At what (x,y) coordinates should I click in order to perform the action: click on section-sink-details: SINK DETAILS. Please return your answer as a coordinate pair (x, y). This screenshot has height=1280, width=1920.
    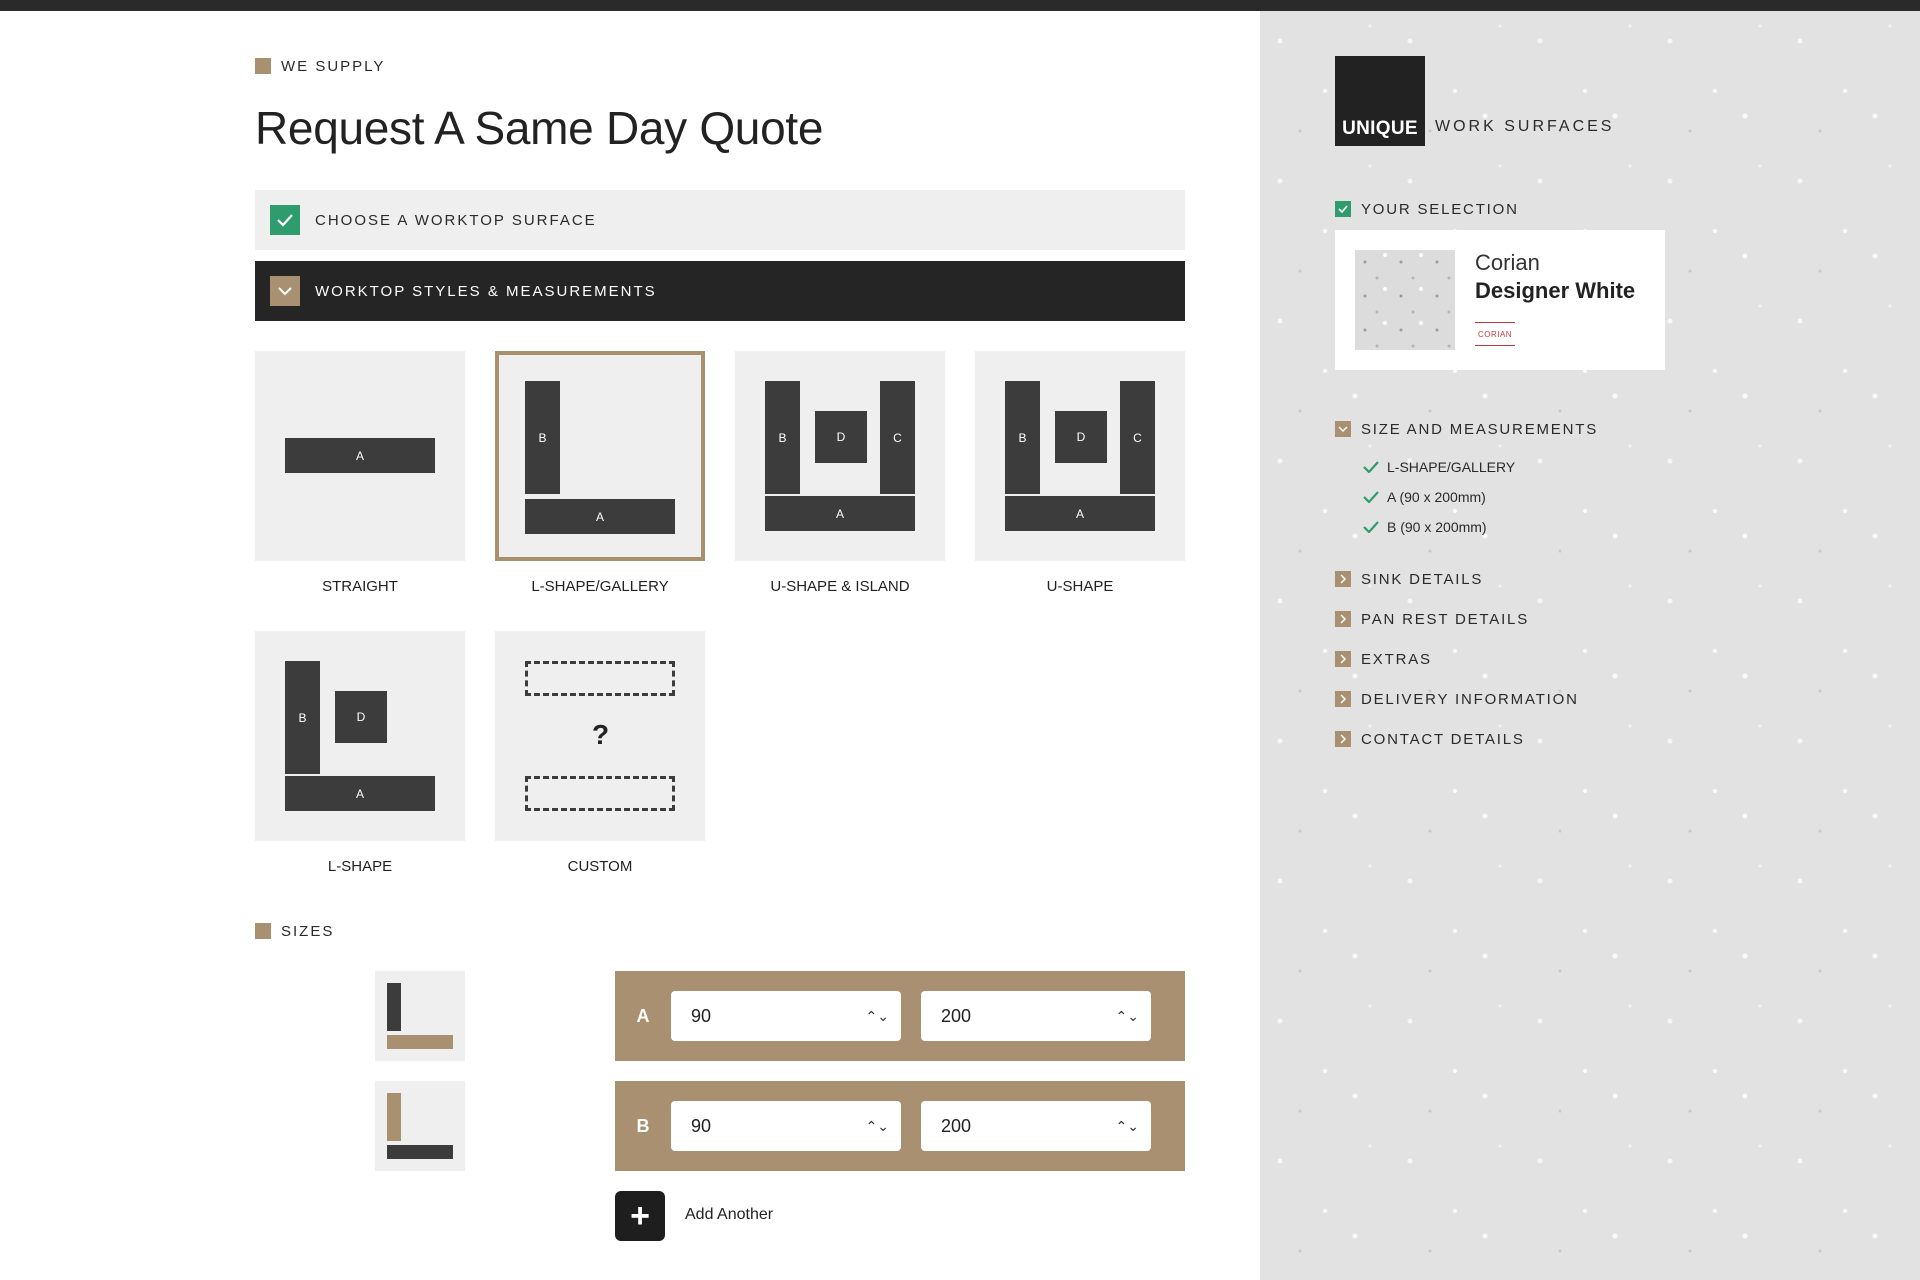
    Looking at the image, I should click on (1409, 579).